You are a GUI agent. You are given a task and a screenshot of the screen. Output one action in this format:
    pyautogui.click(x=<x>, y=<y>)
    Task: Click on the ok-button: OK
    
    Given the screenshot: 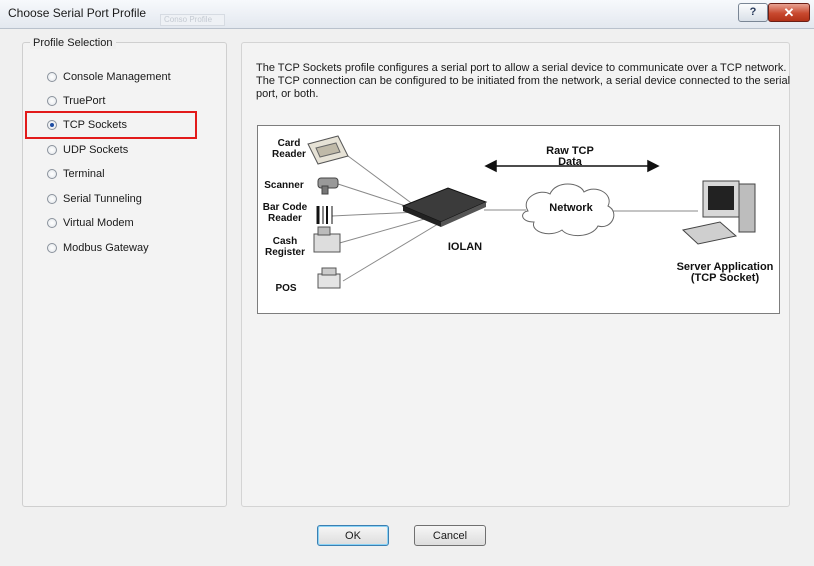 What is the action you would take?
    pyautogui.click(x=353, y=535)
    